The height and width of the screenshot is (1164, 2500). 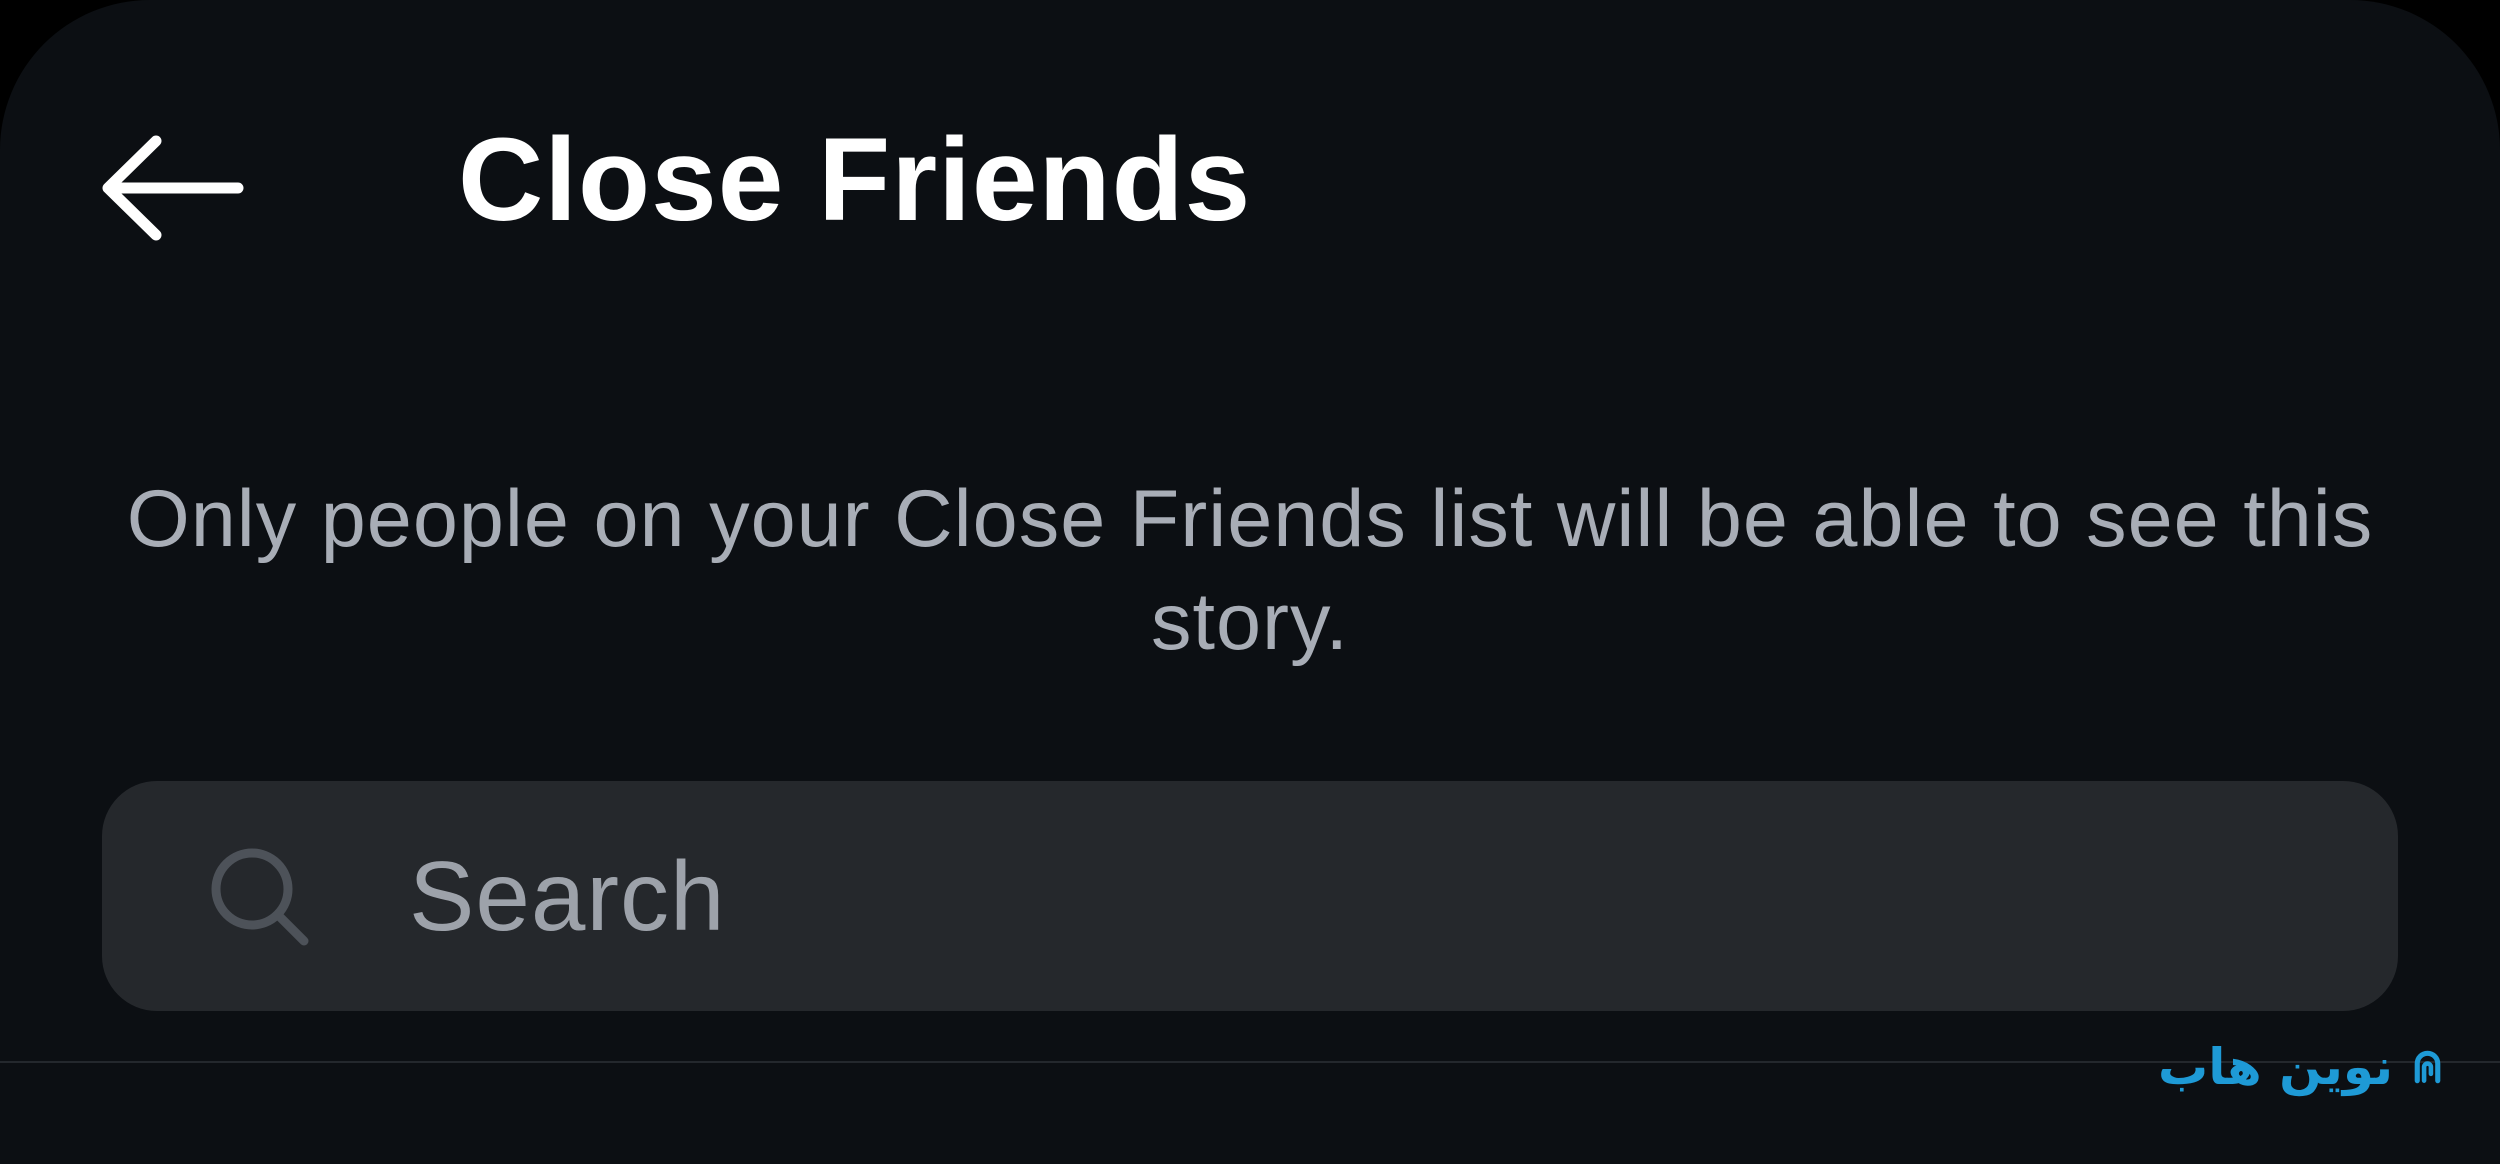 What do you see at coordinates (260, 897) in the screenshot?
I see `search-icon` at bounding box center [260, 897].